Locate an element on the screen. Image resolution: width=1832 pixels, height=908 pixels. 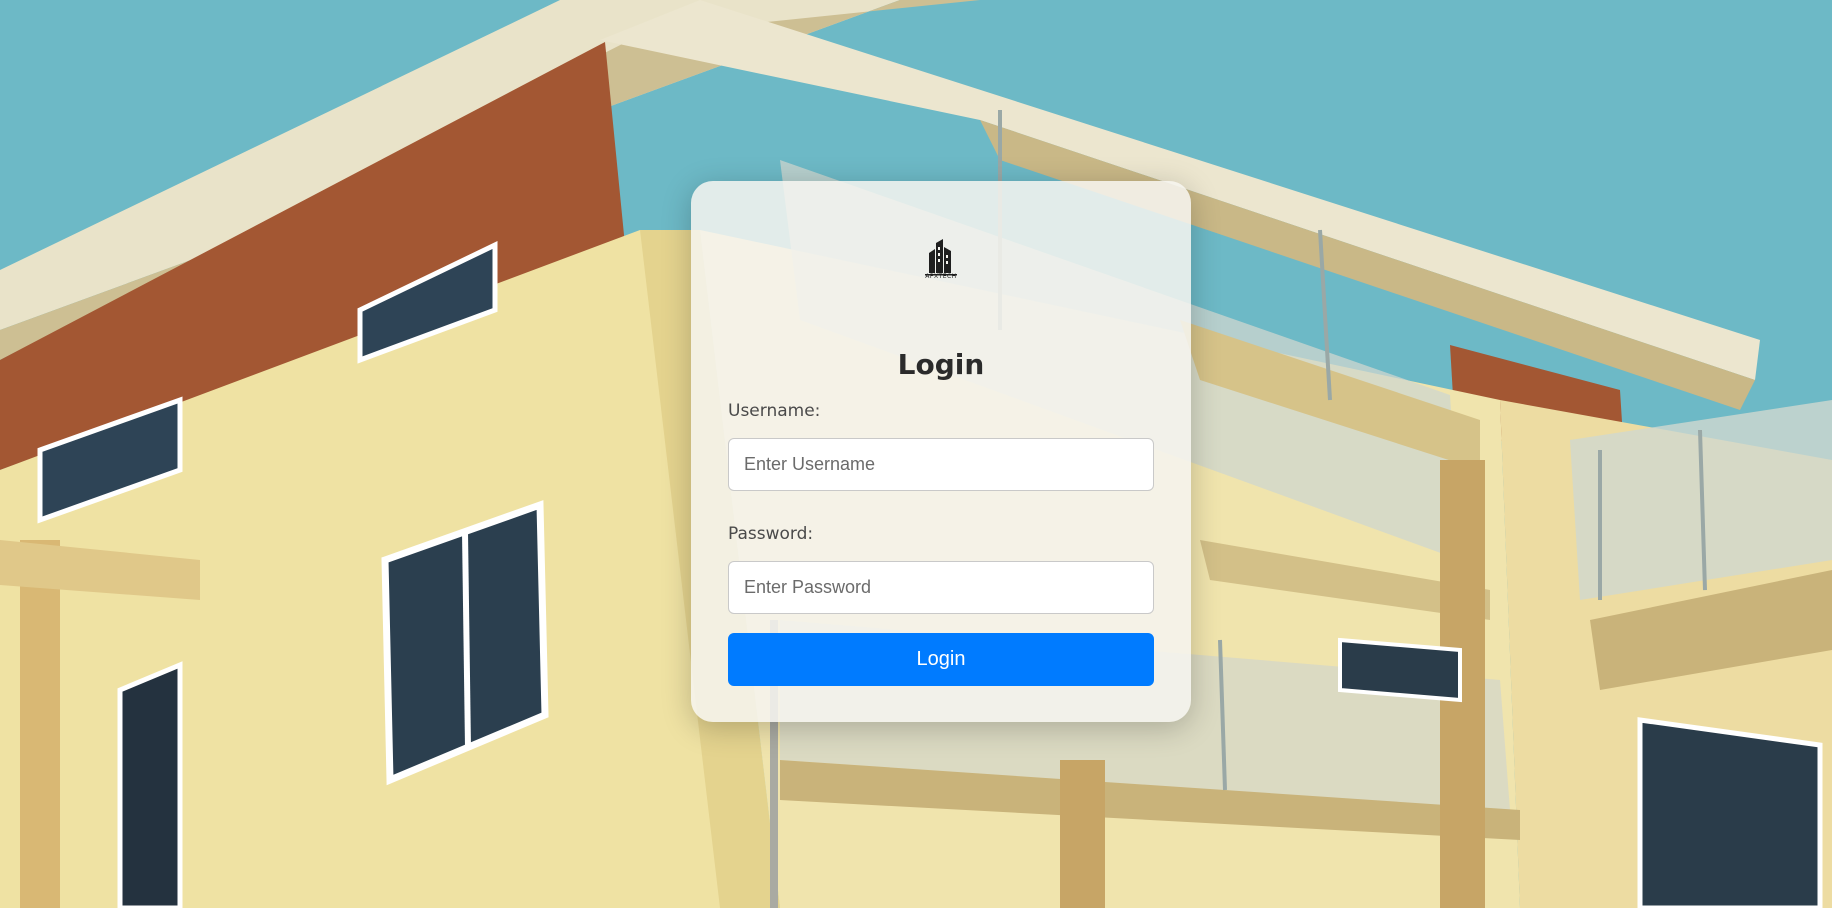
page-title: Login is located at coordinates (941, 364).